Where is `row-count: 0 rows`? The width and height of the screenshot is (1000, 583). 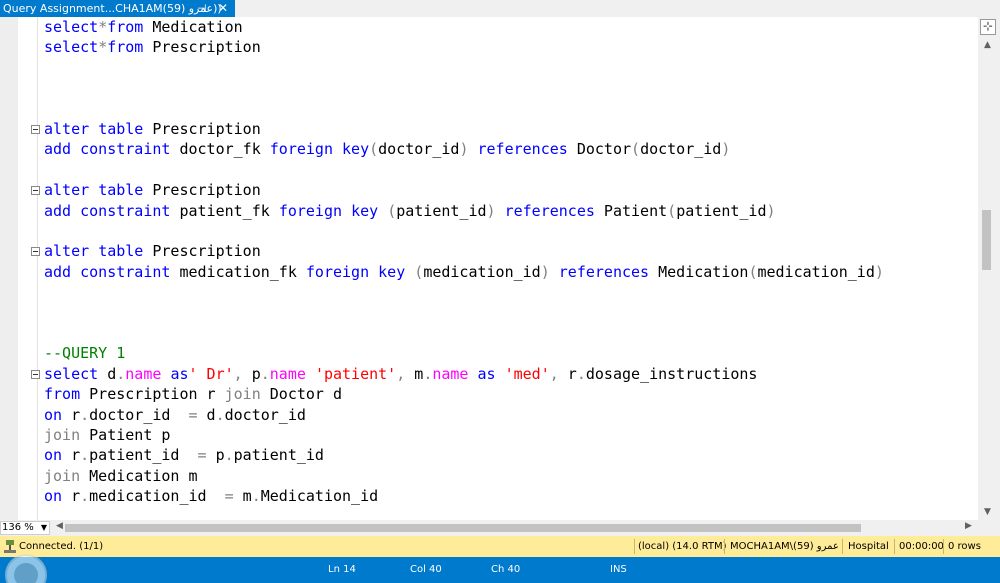 row-count: 0 rows is located at coordinates (964, 546).